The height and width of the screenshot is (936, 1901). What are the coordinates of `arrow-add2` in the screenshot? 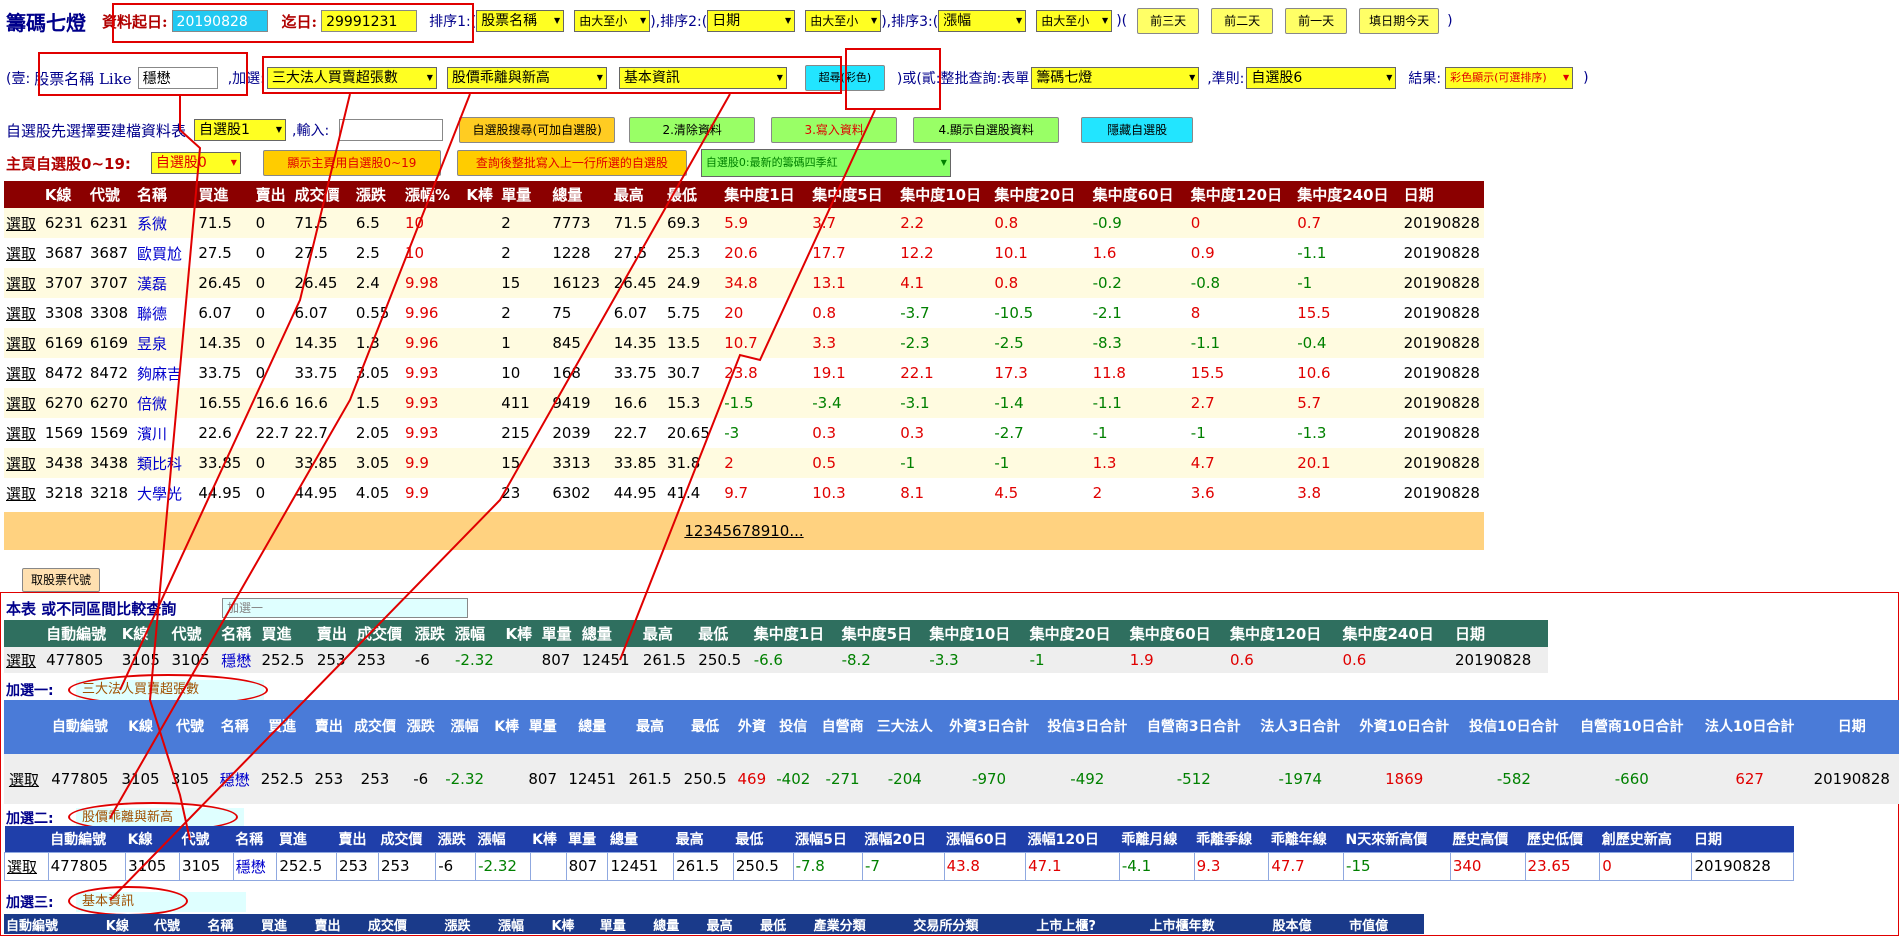 It's located at (290, 456).